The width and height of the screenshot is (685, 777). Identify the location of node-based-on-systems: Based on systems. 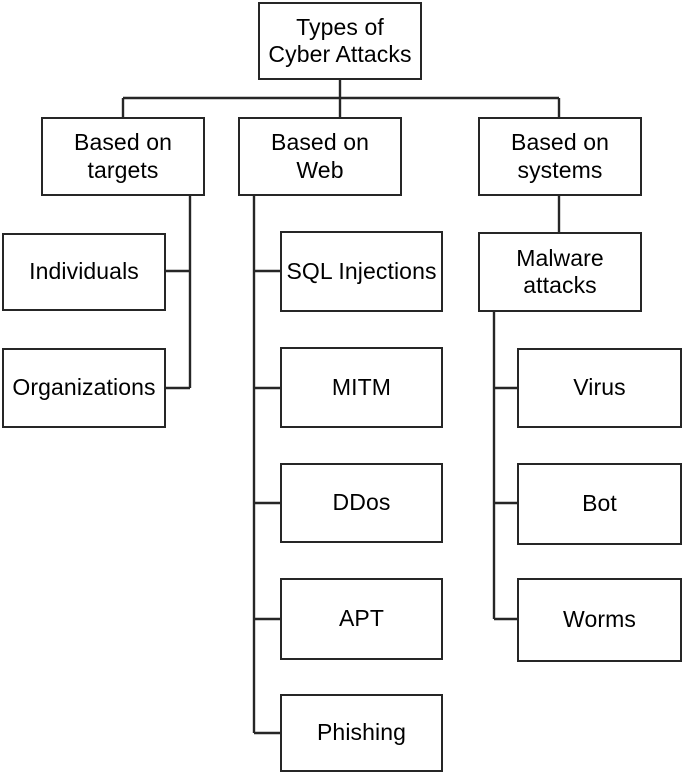
(560, 156).